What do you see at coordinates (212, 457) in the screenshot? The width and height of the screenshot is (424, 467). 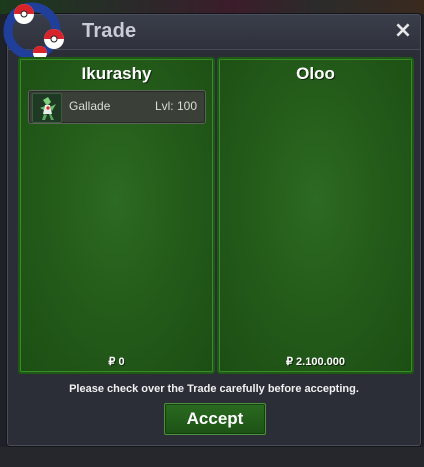 I see `game-background-bottom` at bounding box center [212, 457].